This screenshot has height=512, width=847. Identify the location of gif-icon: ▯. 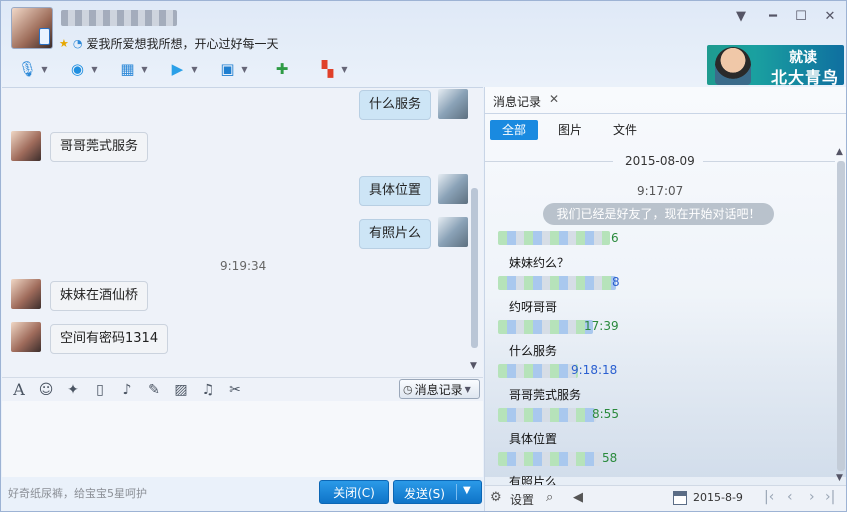
(100, 390).